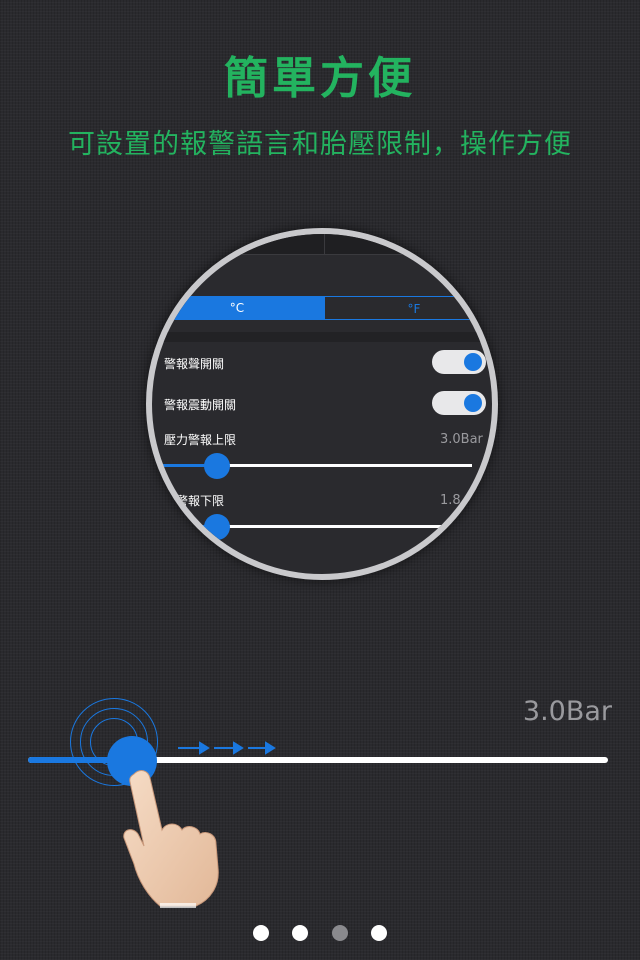 This screenshot has width=640, height=960. Describe the element at coordinates (322, 244) in the screenshot. I see `lens-top-tabs` at that location.